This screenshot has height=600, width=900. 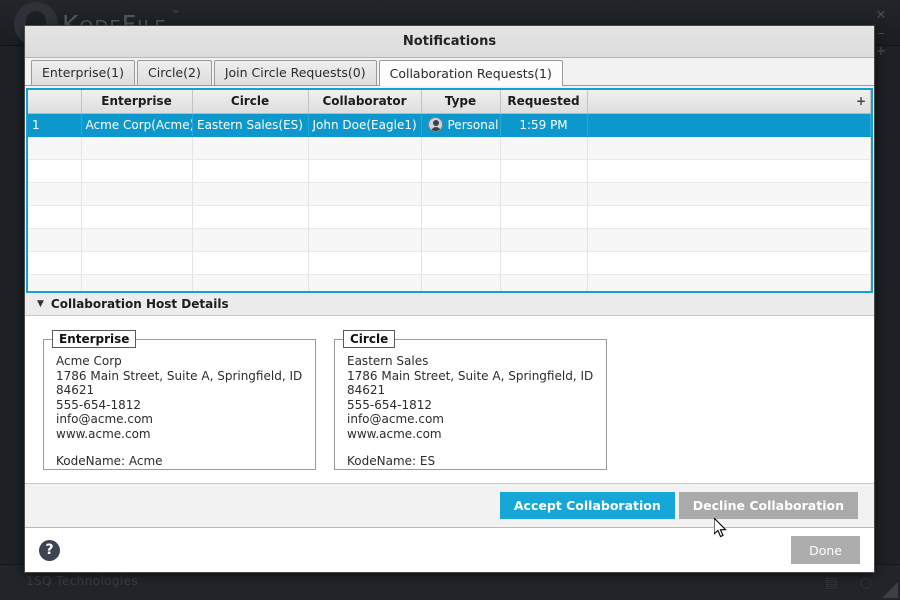 What do you see at coordinates (104, 419) in the screenshot?
I see `detail-line: info@acme.com` at bounding box center [104, 419].